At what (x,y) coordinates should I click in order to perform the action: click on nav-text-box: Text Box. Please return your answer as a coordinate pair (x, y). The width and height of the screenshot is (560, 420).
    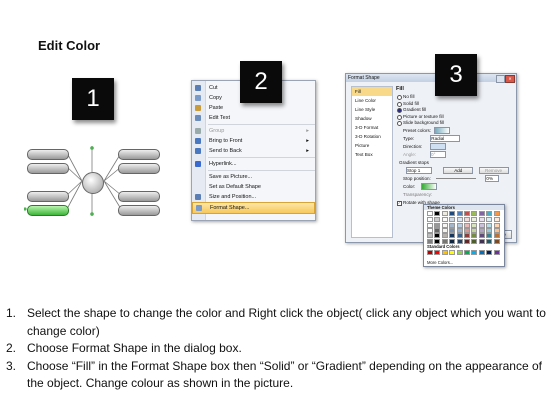
    Looking at the image, I should click on (372, 154).